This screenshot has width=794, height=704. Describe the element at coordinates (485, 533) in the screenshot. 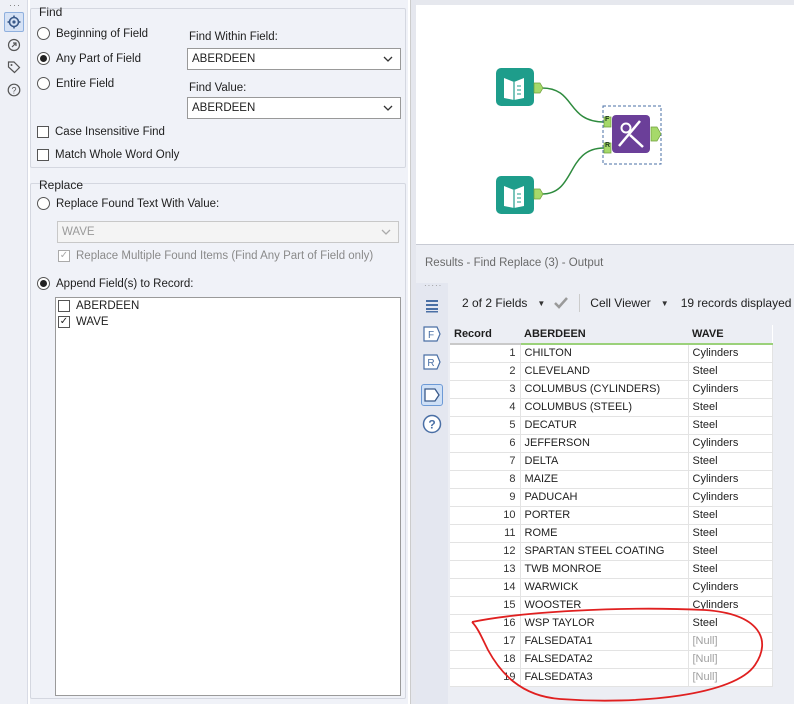

I see `record-number-cell: 11` at that location.